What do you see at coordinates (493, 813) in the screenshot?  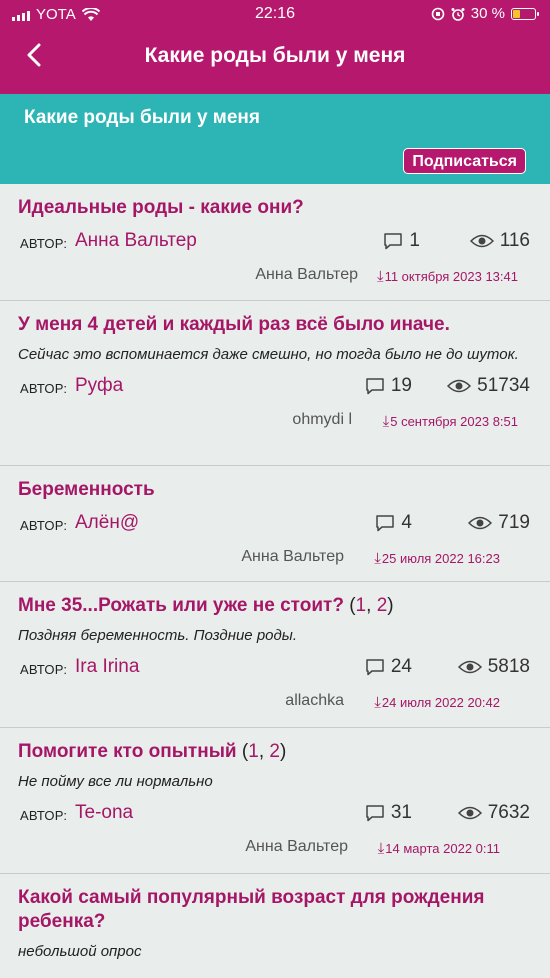 I see `view-count: 7632` at bounding box center [493, 813].